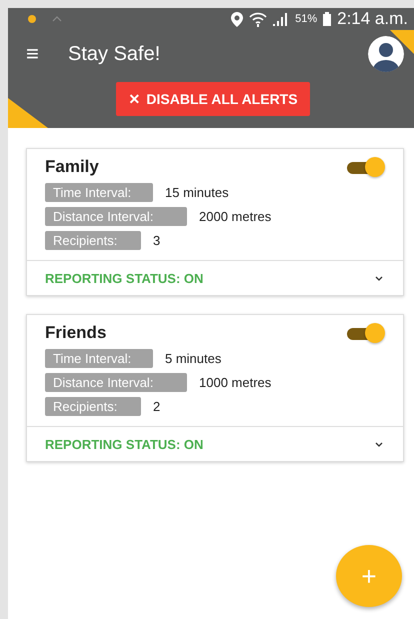  Describe the element at coordinates (193, 358) in the screenshot. I see `field-value: 5 minutes` at that location.